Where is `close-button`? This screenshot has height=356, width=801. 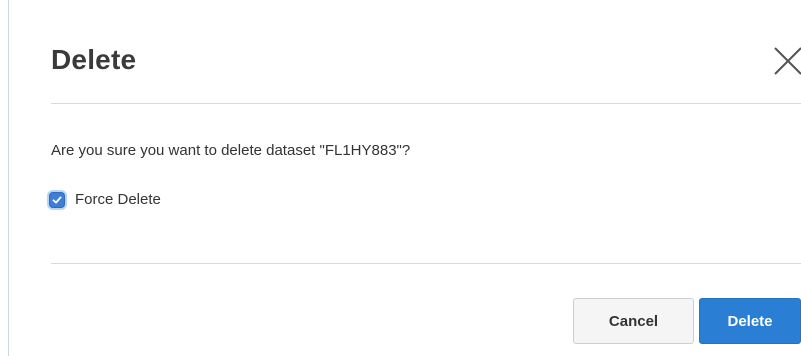
close-button is located at coordinates (785, 60).